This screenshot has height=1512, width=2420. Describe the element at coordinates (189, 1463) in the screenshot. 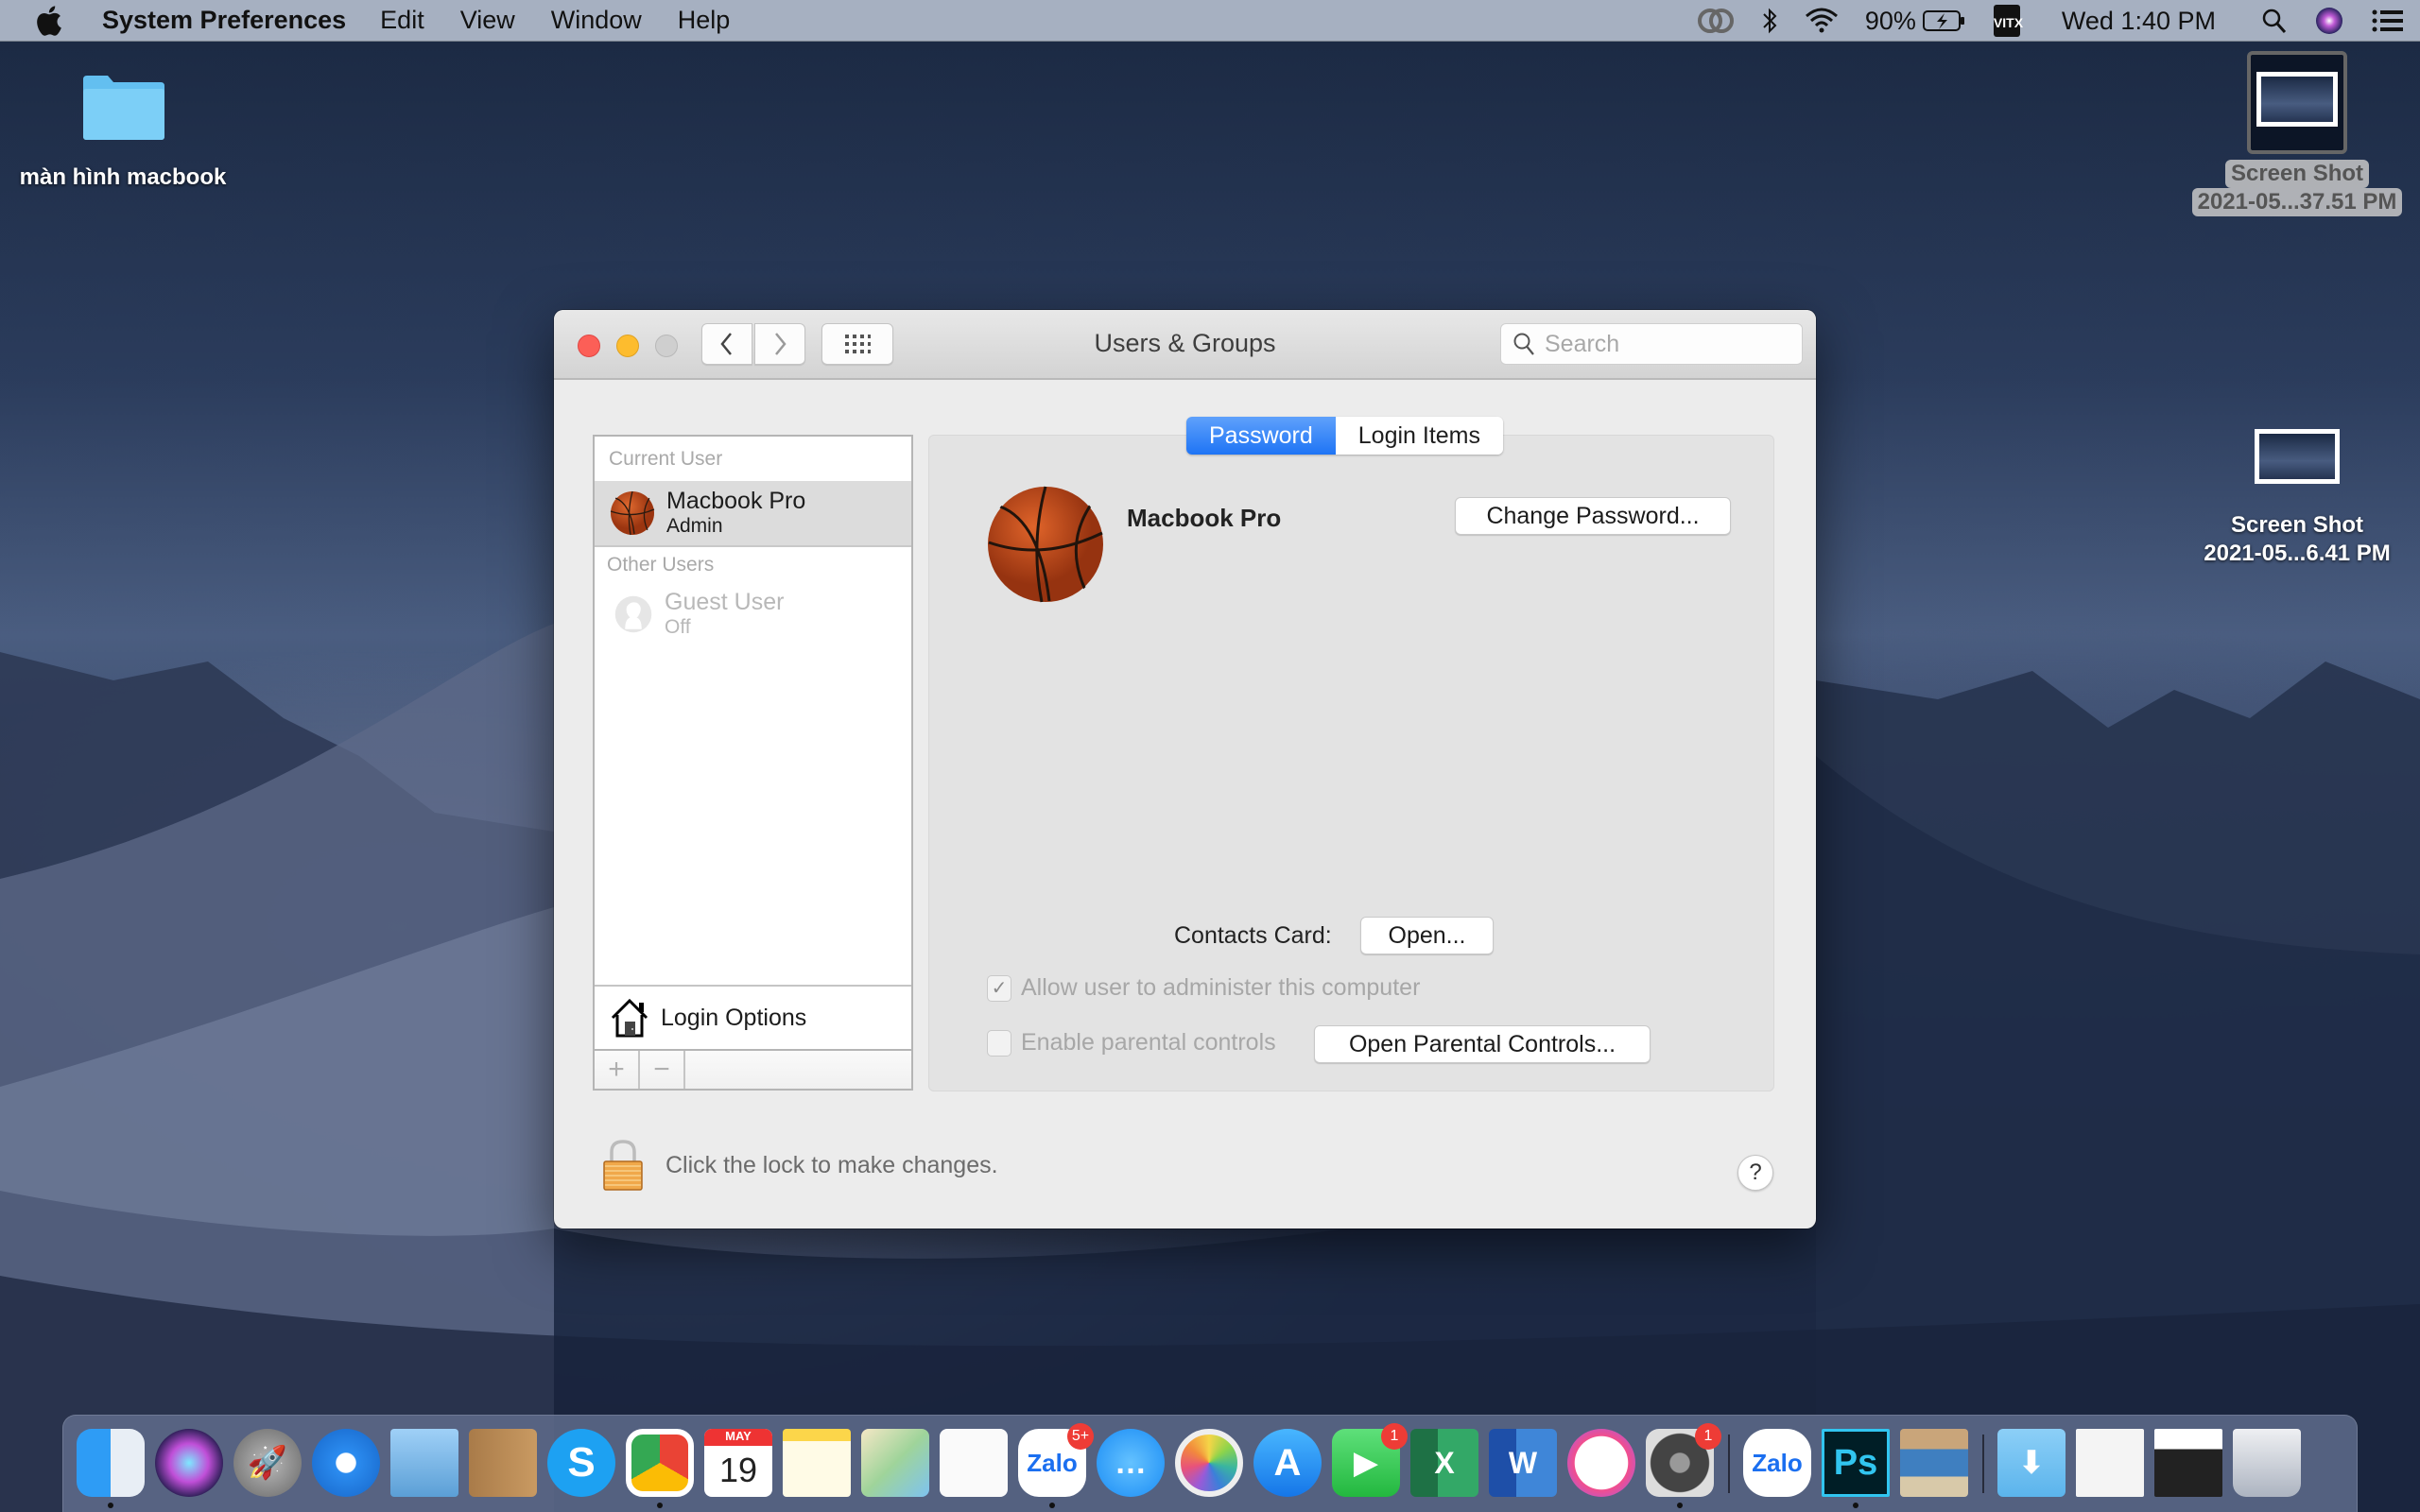

I see `dock-siri-icon` at that location.